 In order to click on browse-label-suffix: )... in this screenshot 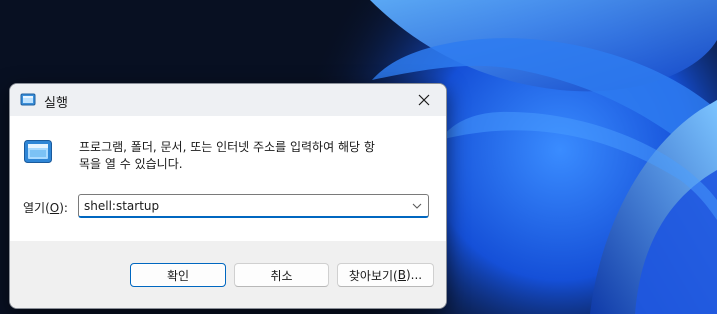, I will do `click(414, 275)`.